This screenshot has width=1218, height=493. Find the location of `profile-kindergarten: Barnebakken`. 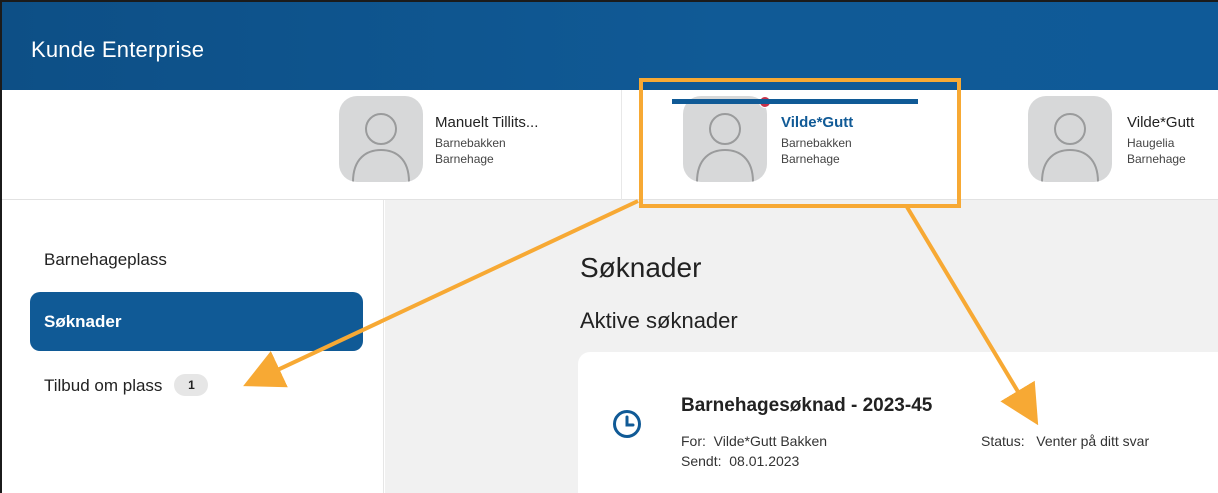

profile-kindergarten: Barnebakken is located at coordinates (470, 143).